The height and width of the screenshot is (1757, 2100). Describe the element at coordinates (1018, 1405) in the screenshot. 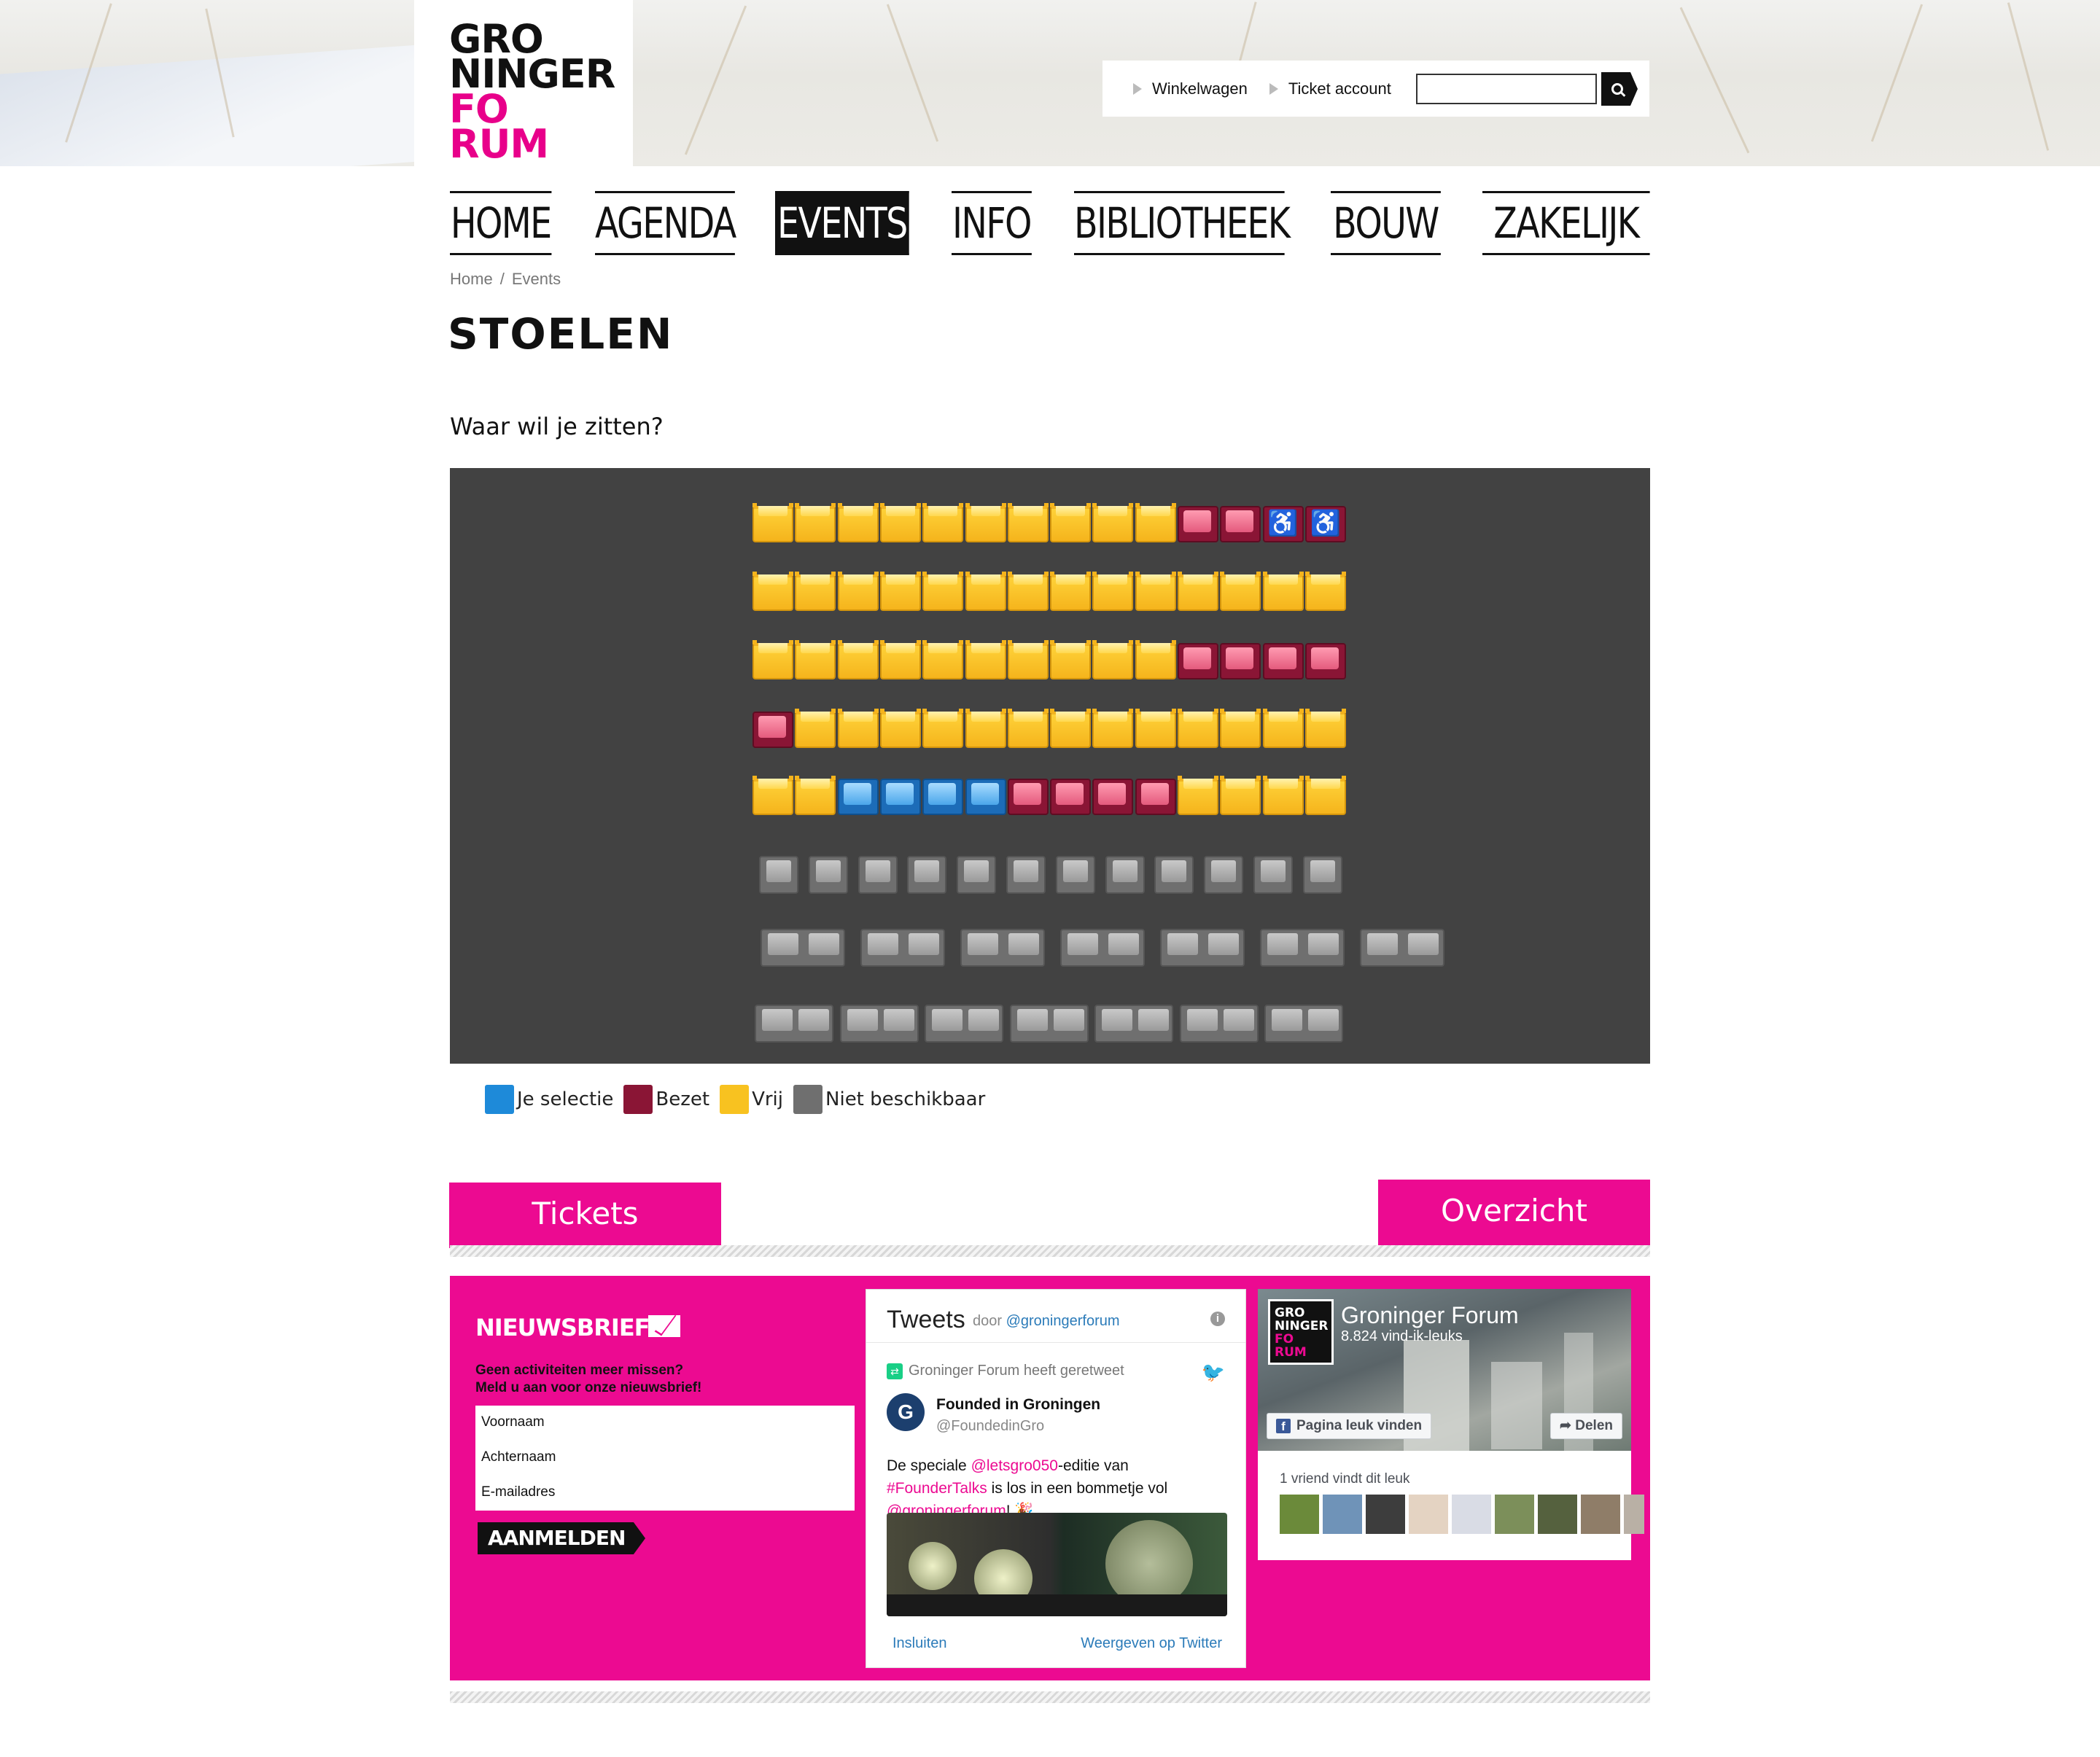

I see `tweet-author-name: Founded in Groningen` at that location.